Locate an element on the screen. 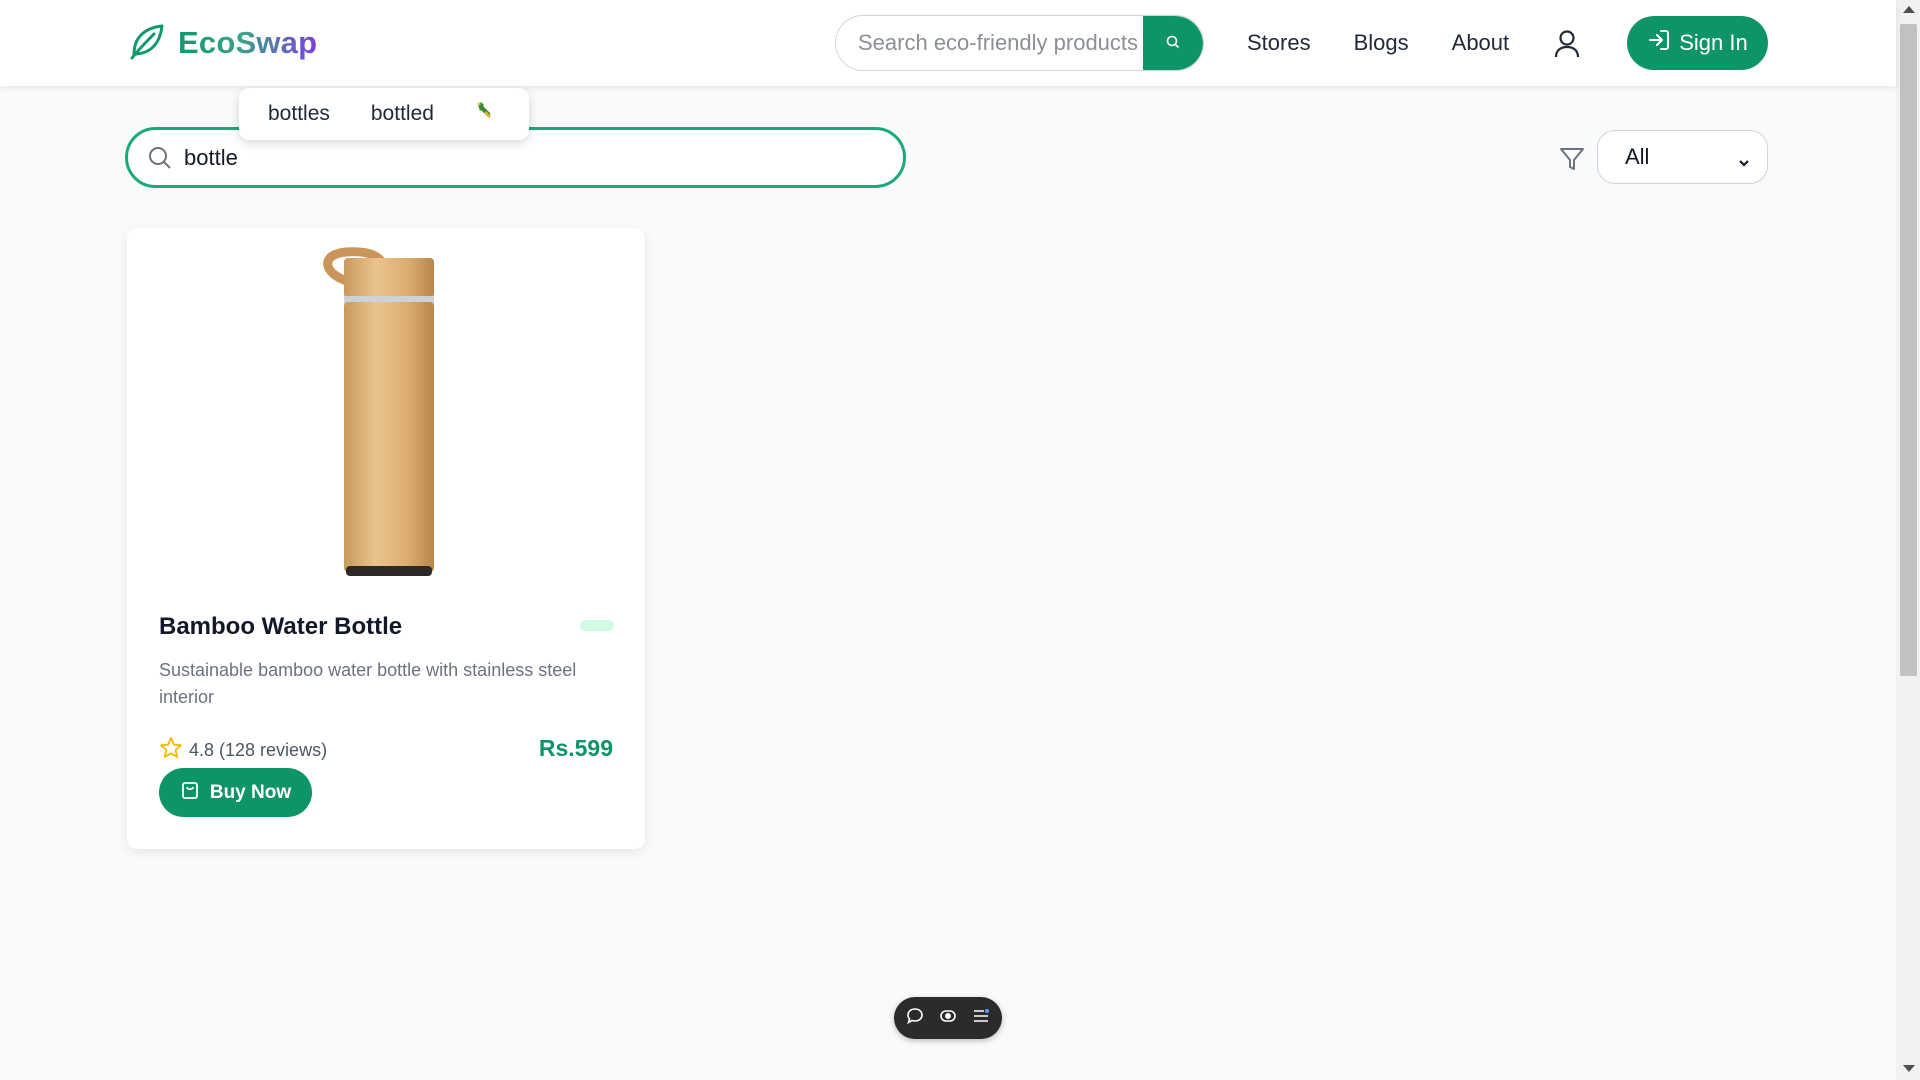  header-search is located at coordinates (1019, 43).